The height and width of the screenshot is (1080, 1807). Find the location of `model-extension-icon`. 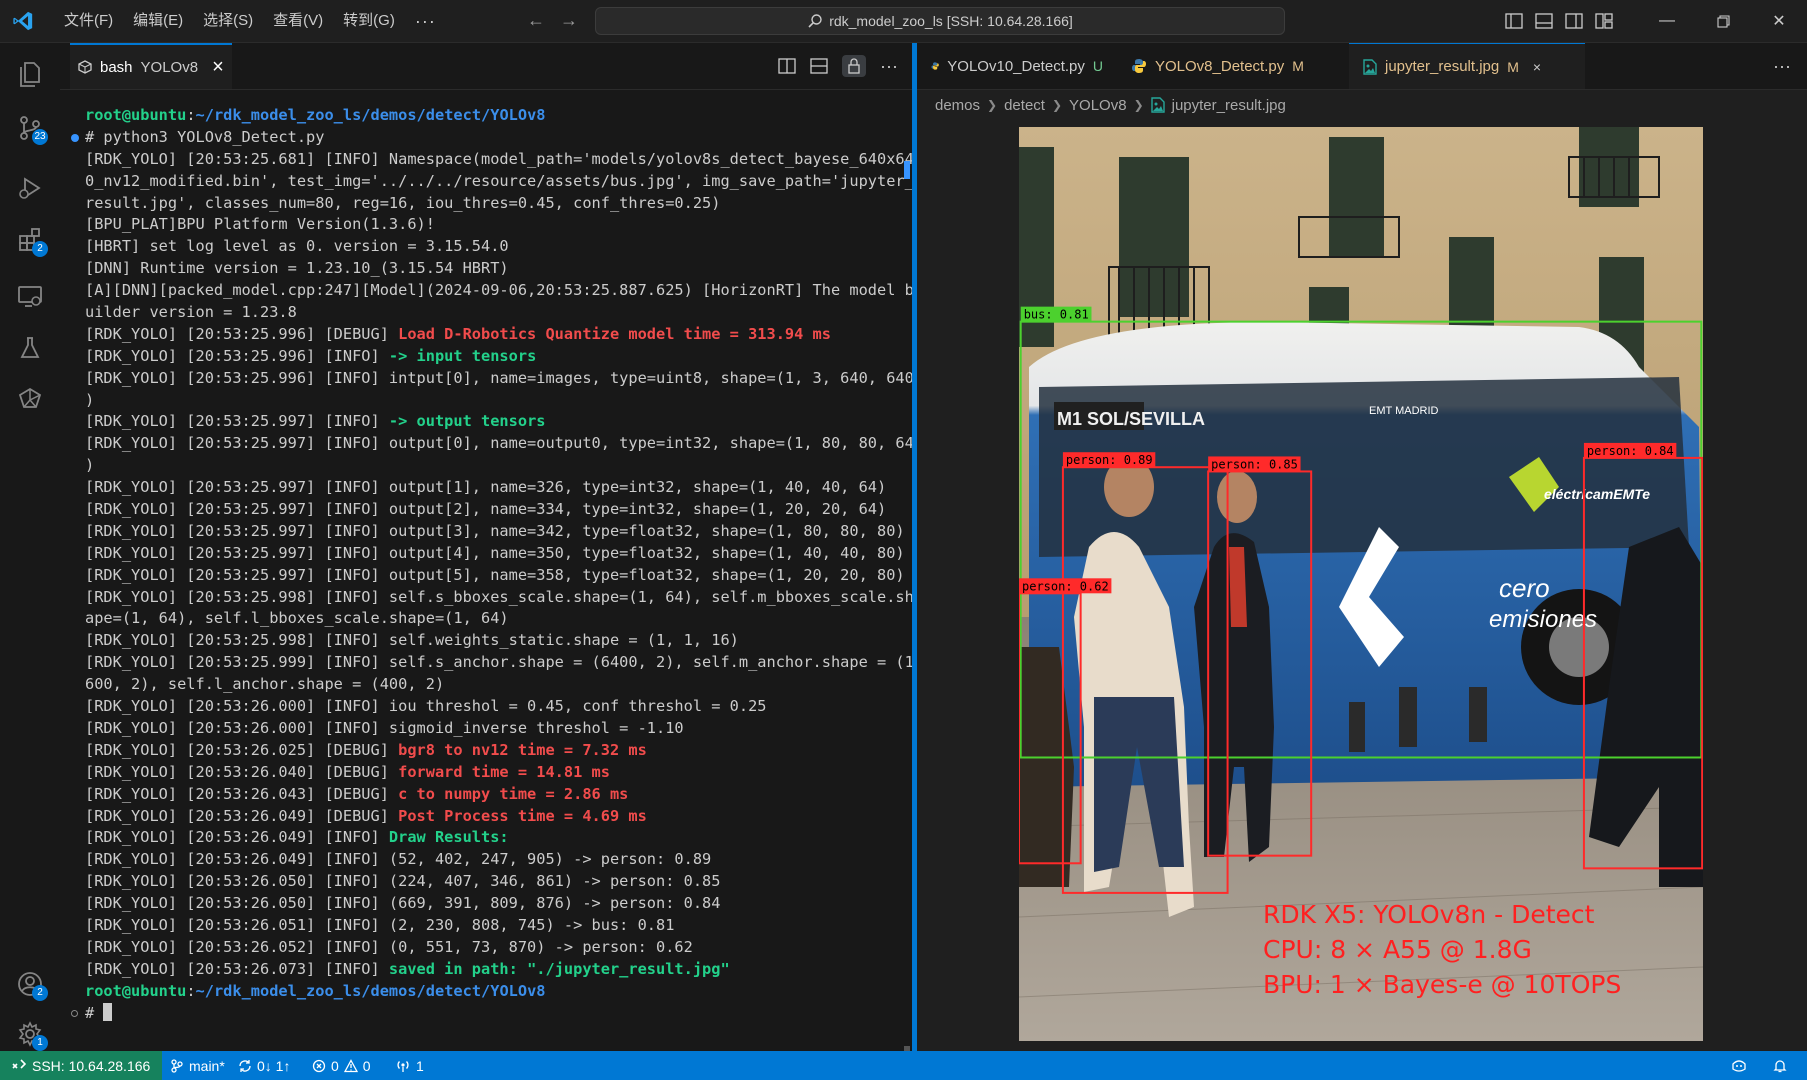

model-extension-icon is located at coordinates (30, 400).